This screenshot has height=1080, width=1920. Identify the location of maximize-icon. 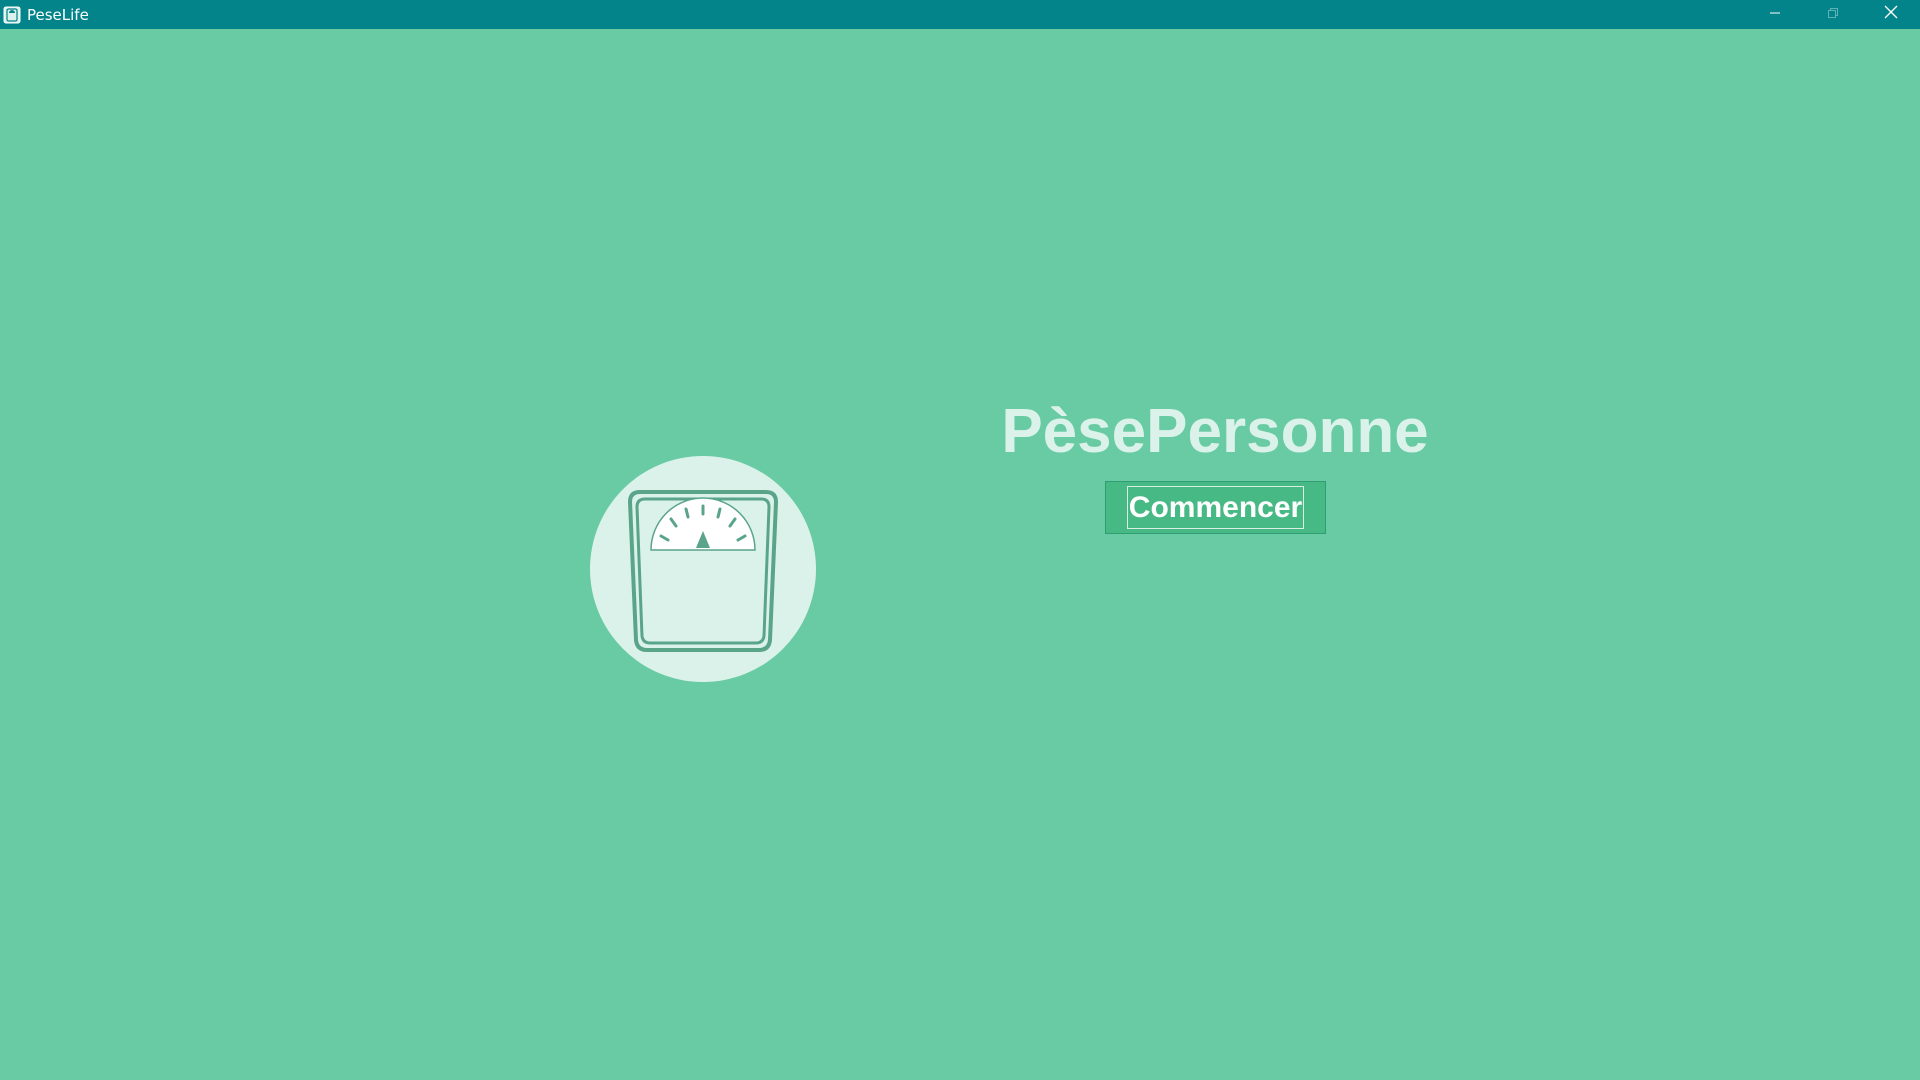
(1833, 15).